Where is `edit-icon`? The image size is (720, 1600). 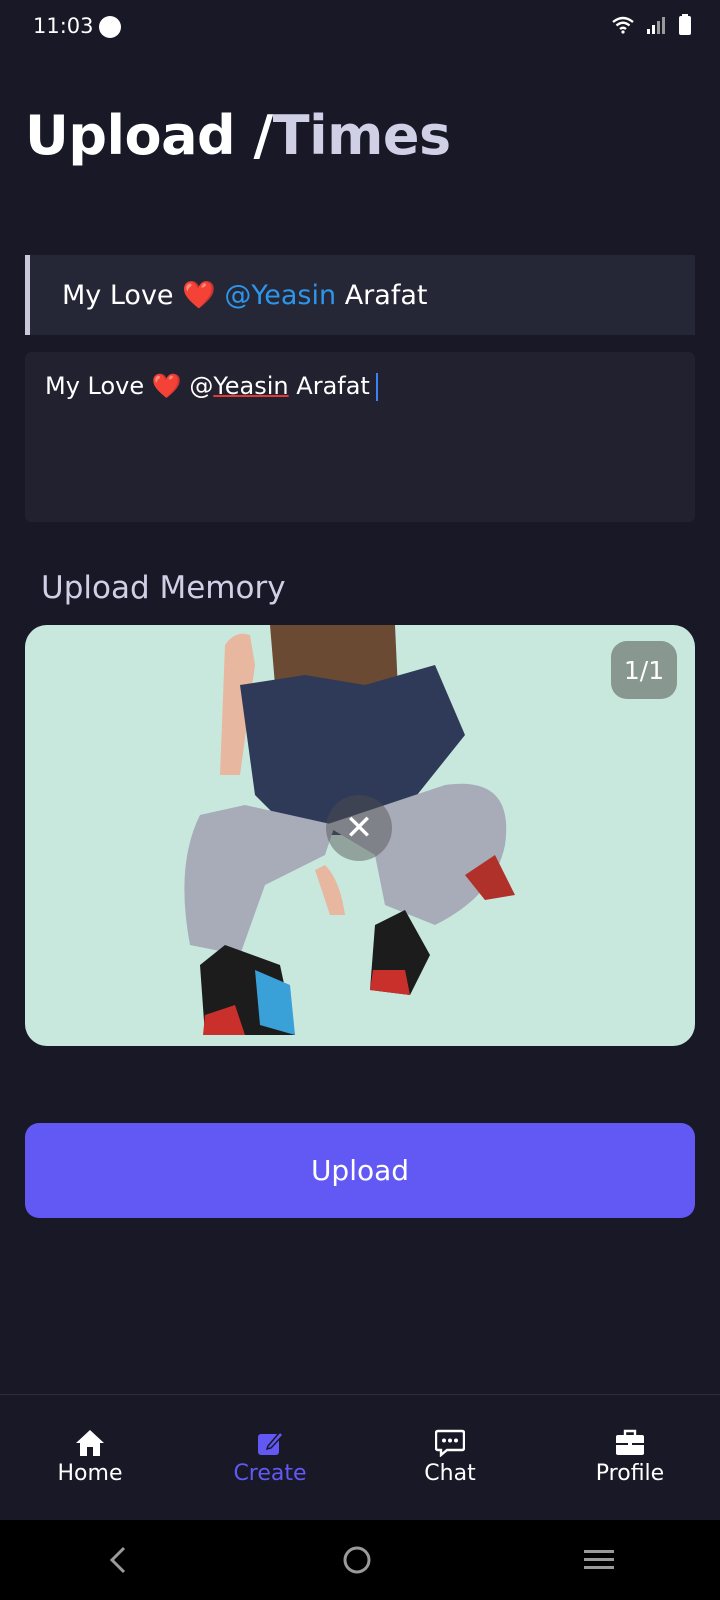
edit-icon is located at coordinates (271, 1442).